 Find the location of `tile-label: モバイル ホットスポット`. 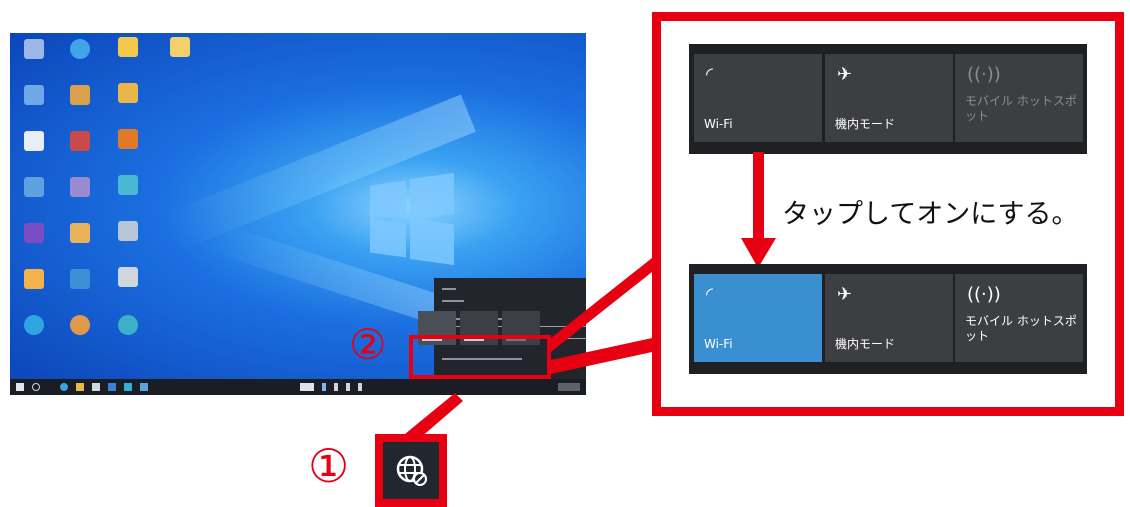

tile-label: モバイル ホットスポット is located at coordinates (1021, 328).